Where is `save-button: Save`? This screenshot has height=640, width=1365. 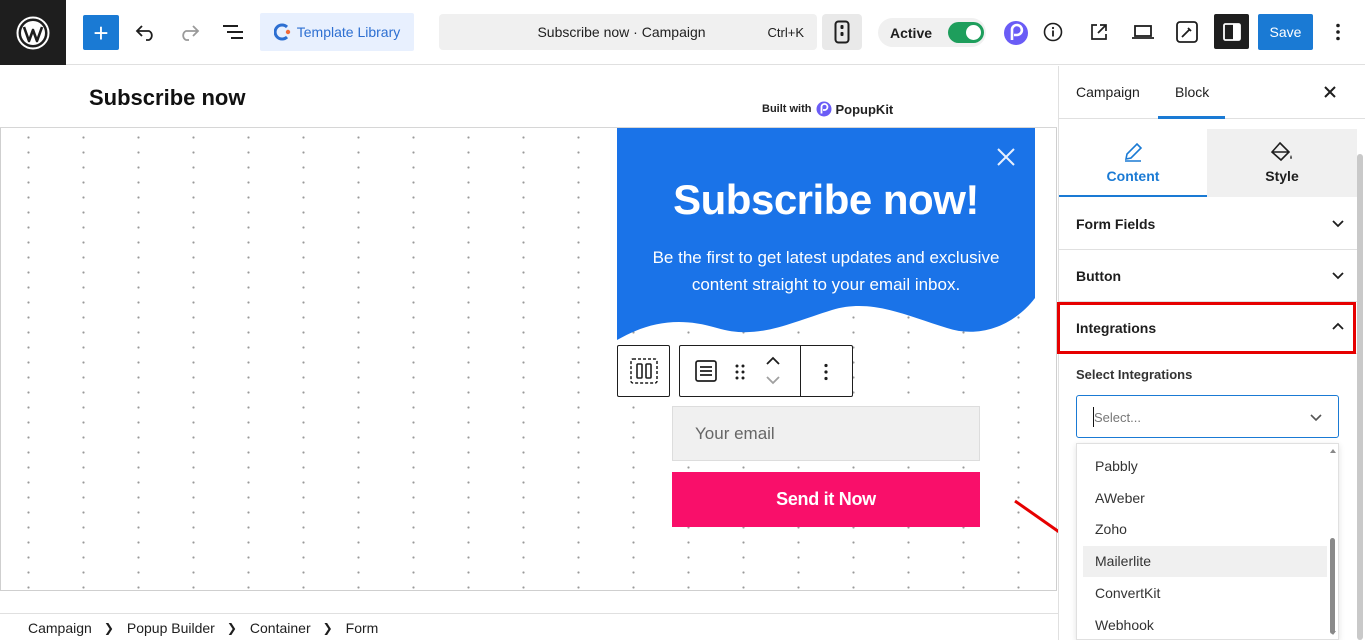 save-button: Save is located at coordinates (1285, 32).